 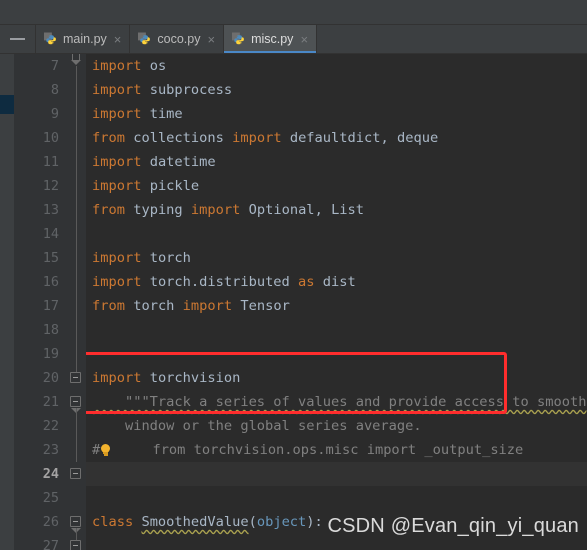 What do you see at coordinates (50, 544) in the screenshot?
I see `line-number: 27` at bounding box center [50, 544].